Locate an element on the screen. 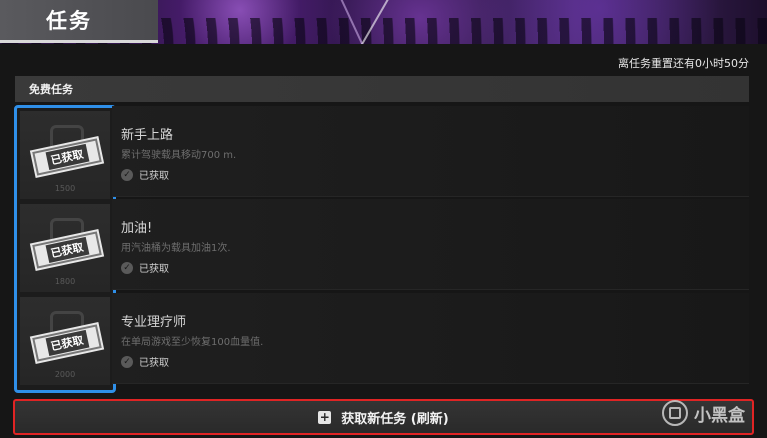 This screenshot has height=438, width=767. refresh-tasks-label: 获取新任务 (刷新) is located at coordinates (395, 419).